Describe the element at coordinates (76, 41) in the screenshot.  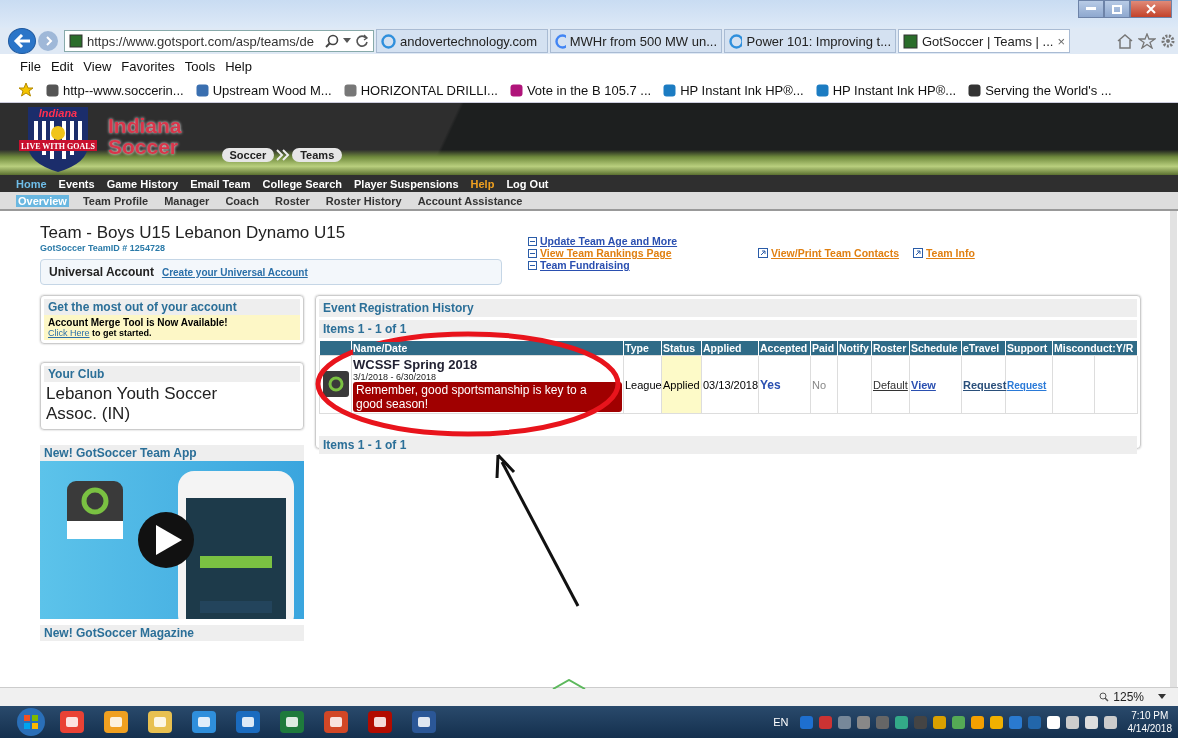
I see `page-icon` at that location.